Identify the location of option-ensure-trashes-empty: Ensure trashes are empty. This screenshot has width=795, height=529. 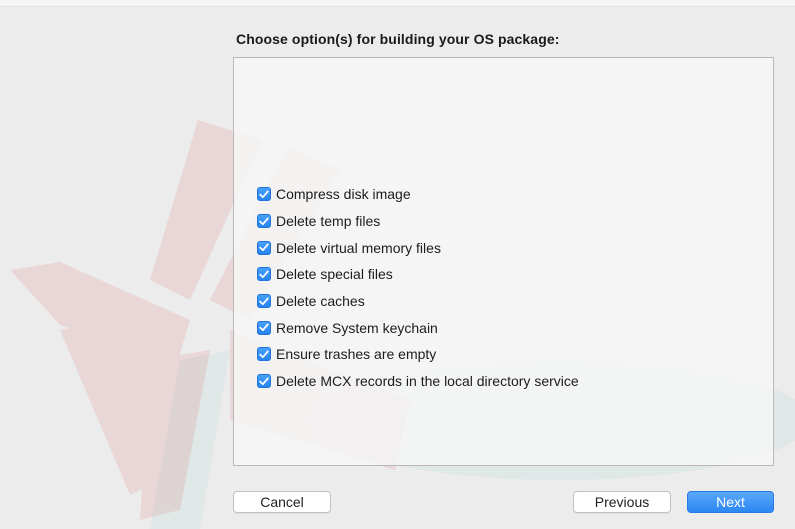
(418, 354).